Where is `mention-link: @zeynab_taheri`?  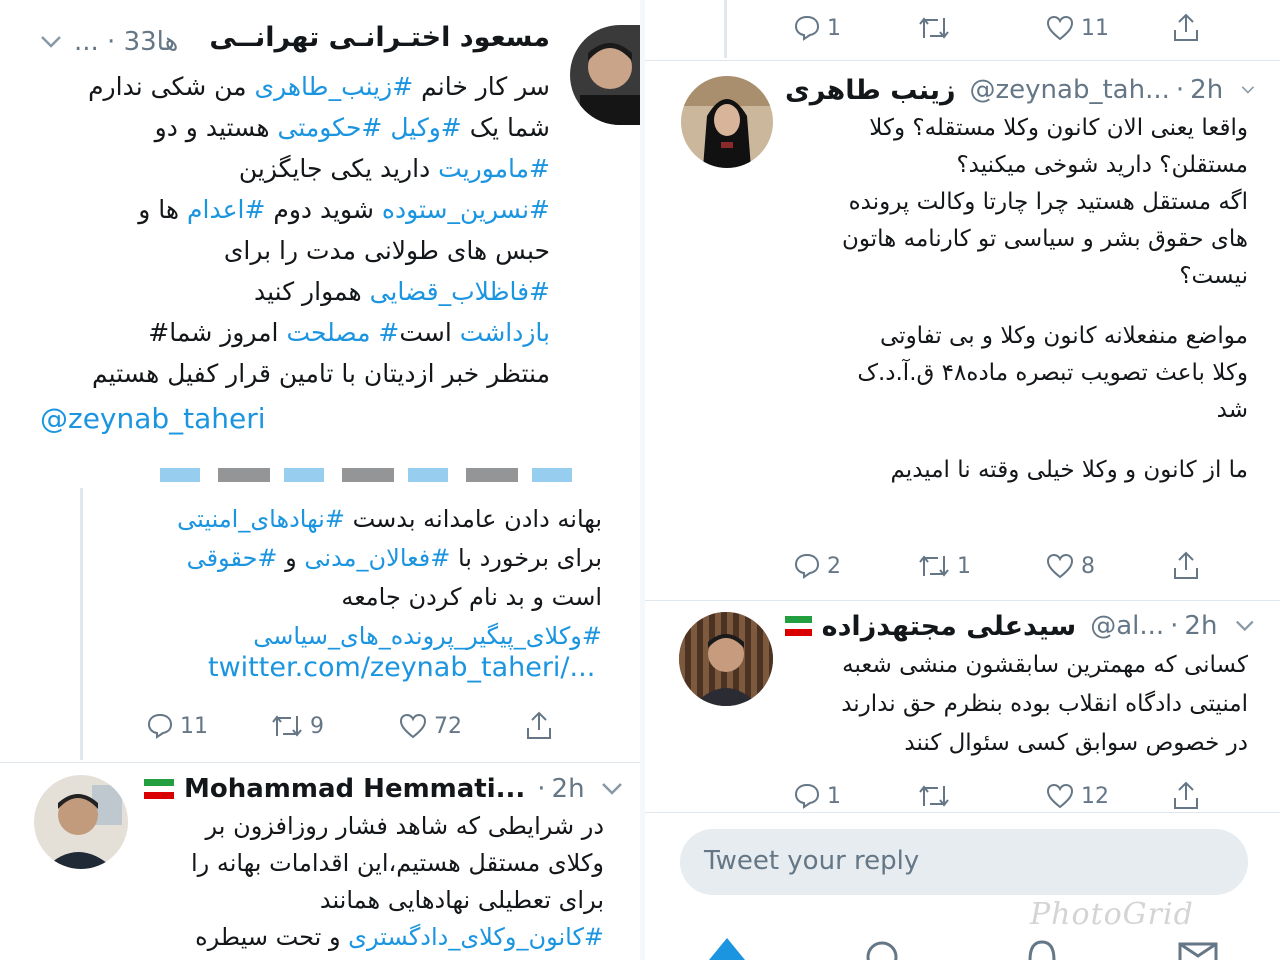 mention-link: @zeynab_taheri is located at coordinates (153, 418).